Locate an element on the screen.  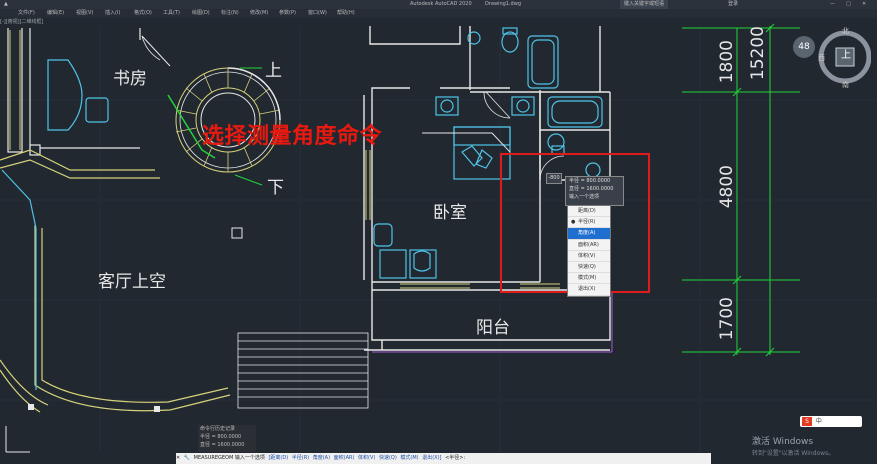
dimension-1800: 1800 is located at coordinates (727, 62).